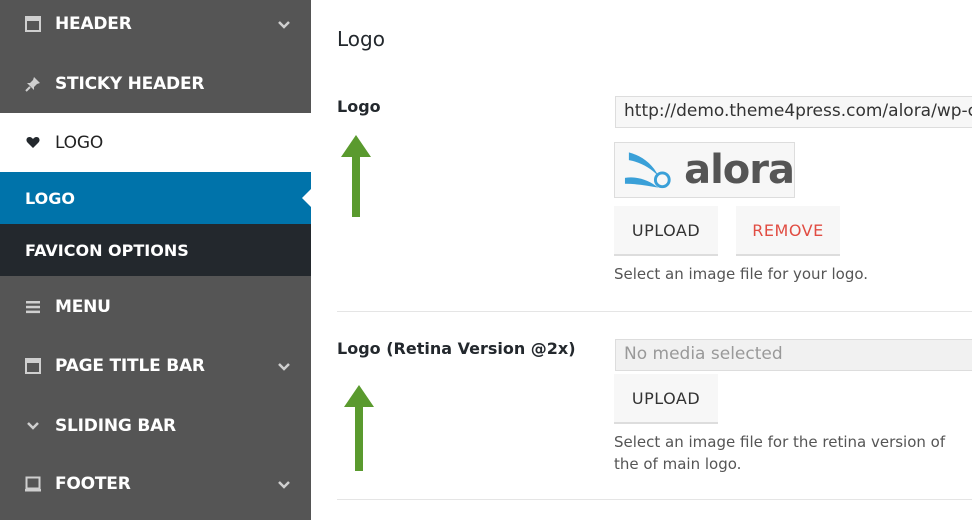 The width and height of the screenshot is (972, 520). What do you see at coordinates (155, 142) in the screenshot?
I see `sidebar-item-logo: LOGO` at bounding box center [155, 142].